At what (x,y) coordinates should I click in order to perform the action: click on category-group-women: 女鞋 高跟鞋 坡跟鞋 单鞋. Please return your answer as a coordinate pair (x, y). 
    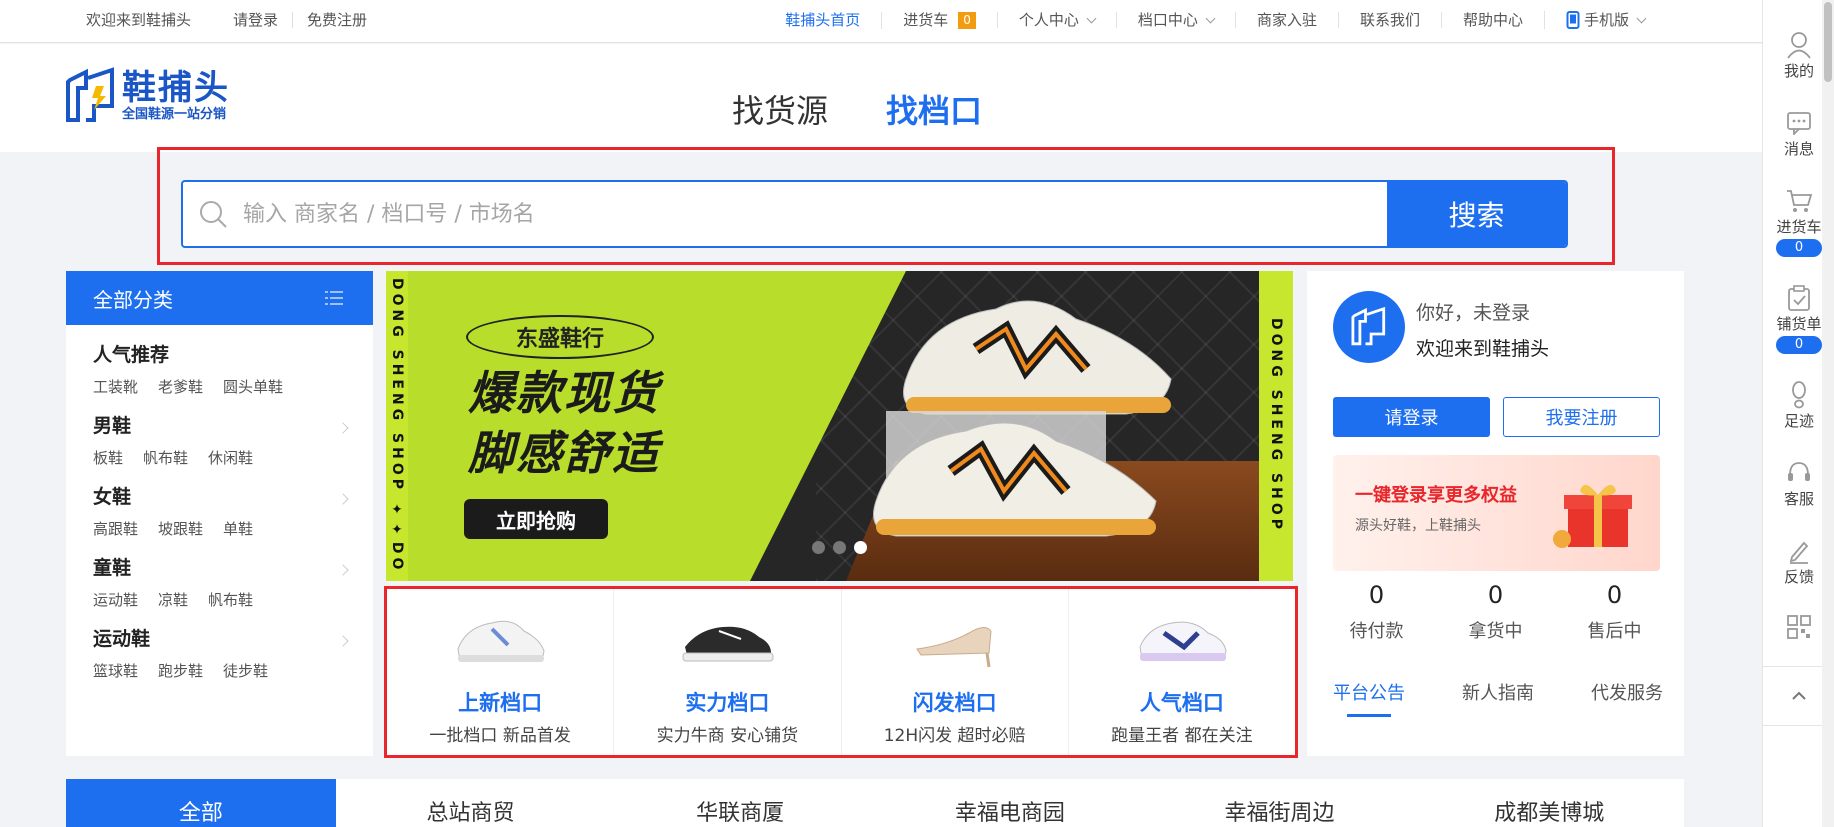
    Looking at the image, I should click on (233, 511).